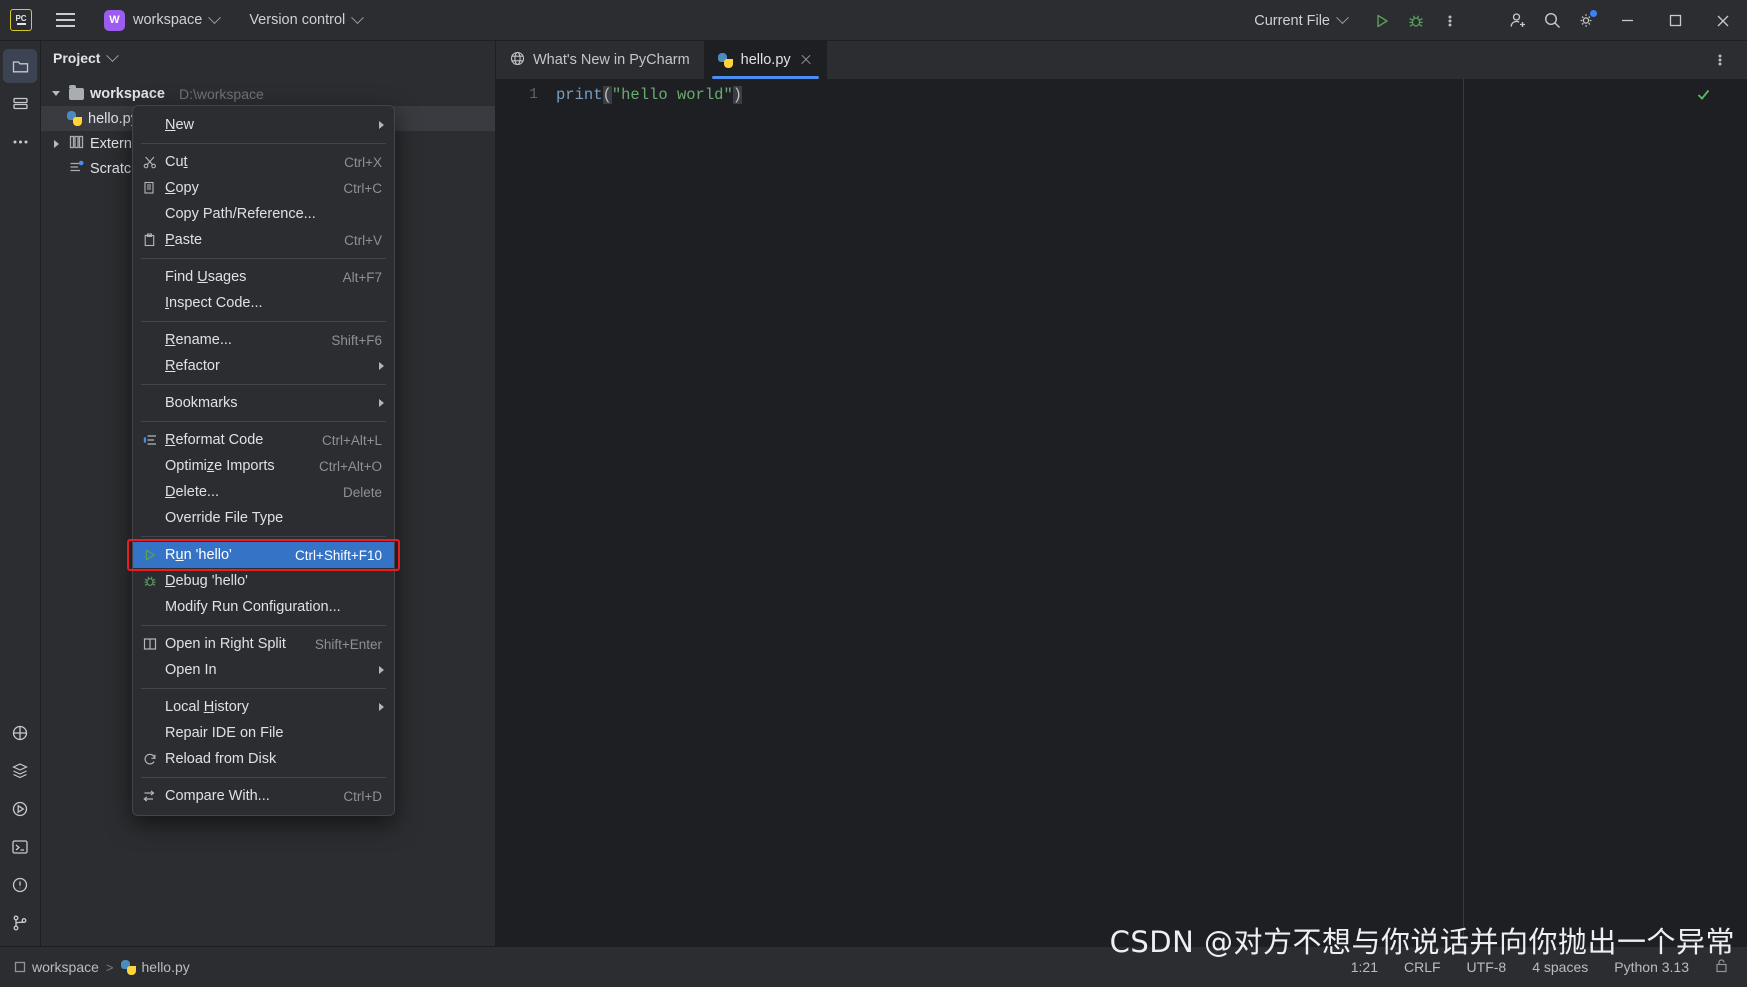 The image size is (1747, 987). Describe the element at coordinates (363, 240) in the screenshot. I see `menu-item-shortcut: Ctrl+V` at that location.